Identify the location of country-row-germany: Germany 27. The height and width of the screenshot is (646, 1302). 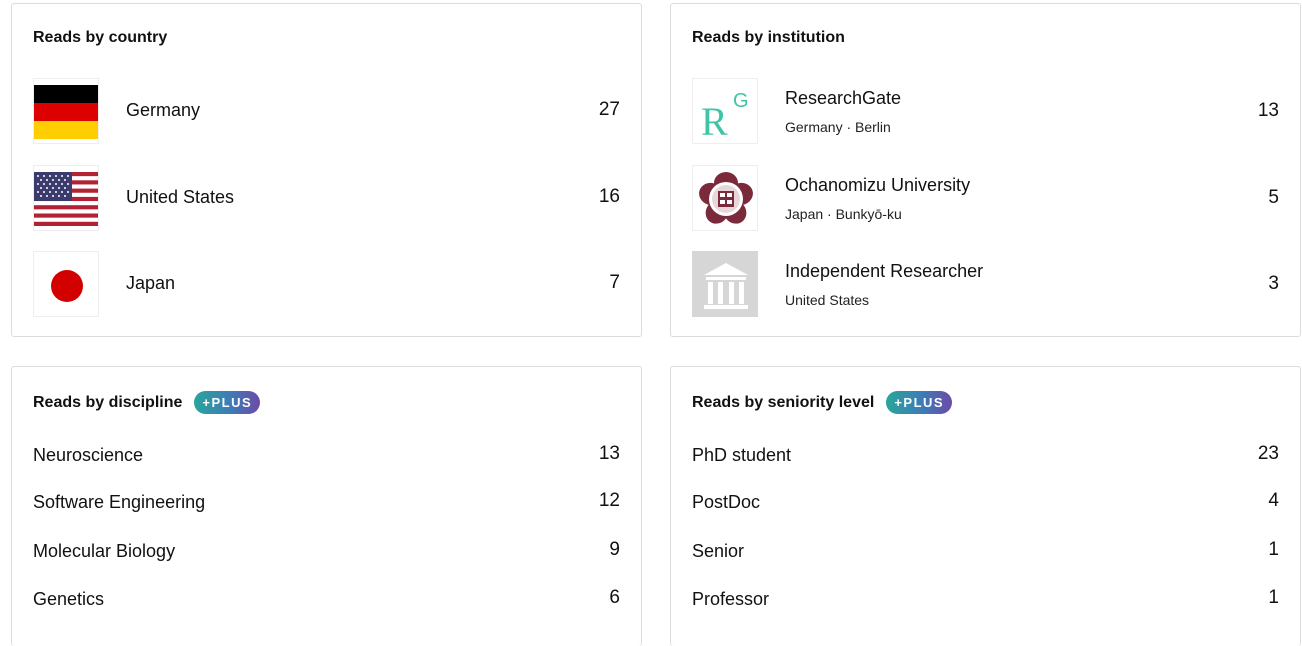
(326, 111).